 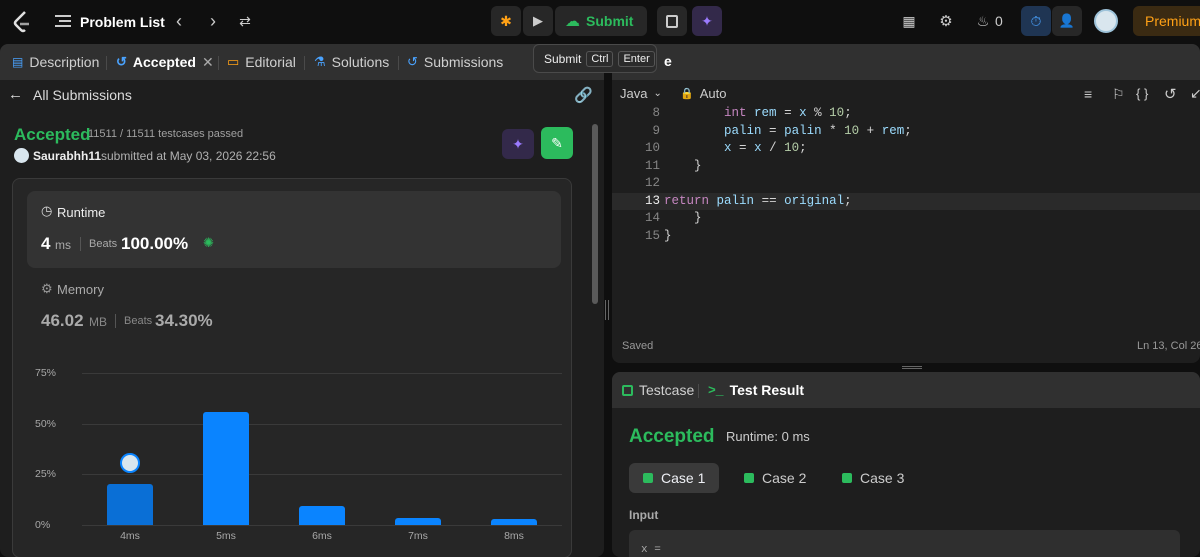 I want to click on expand-icon: ↙, so click(x=1195, y=93).